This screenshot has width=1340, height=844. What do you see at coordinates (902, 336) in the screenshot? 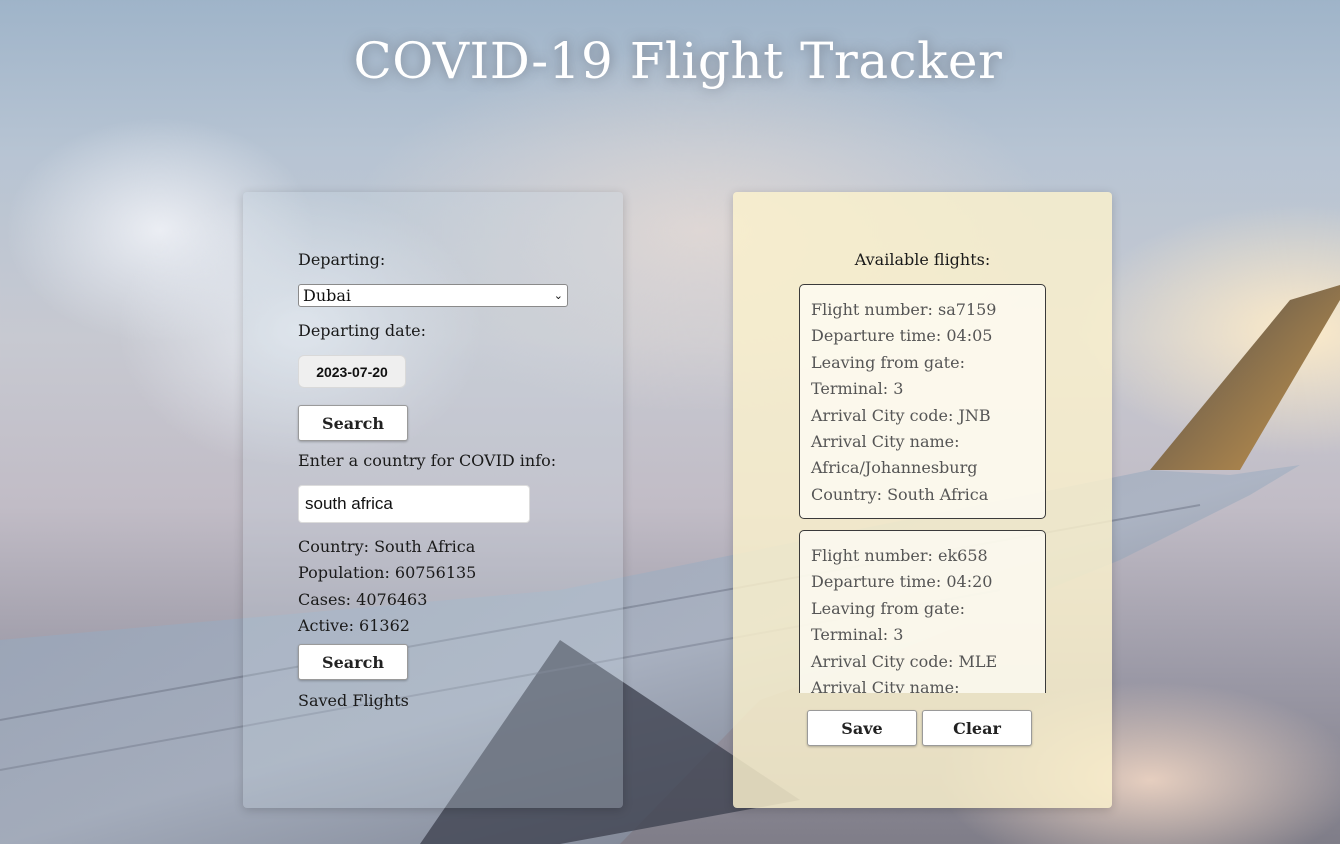
I see `departure-time: Departure time: 04:05` at bounding box center [902, 336].